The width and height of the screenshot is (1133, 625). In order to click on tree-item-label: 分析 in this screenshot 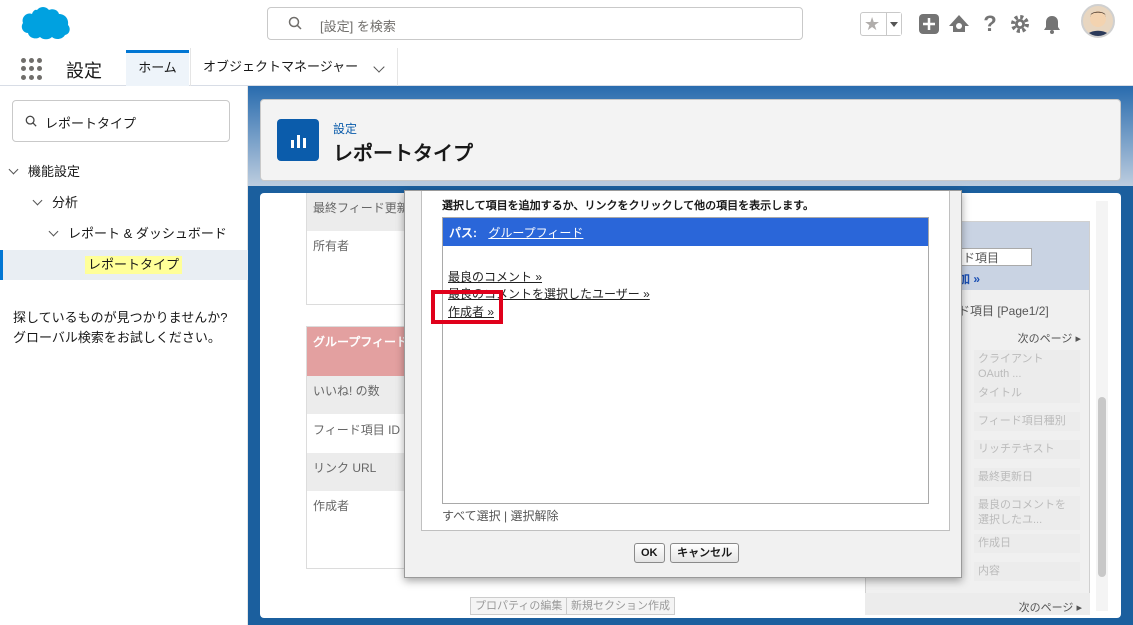, I will do `click(65, 202)`.